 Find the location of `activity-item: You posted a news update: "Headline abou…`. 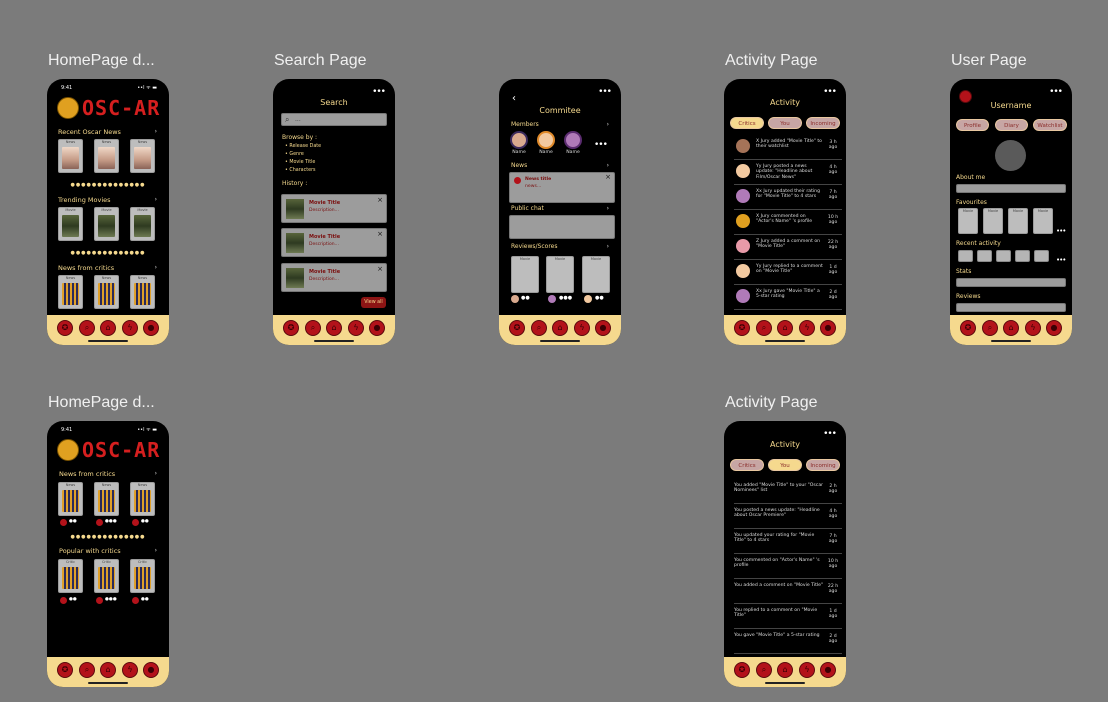

activity-item: You posted a news update: "Headline abou… is located at coordinates (788, 516).